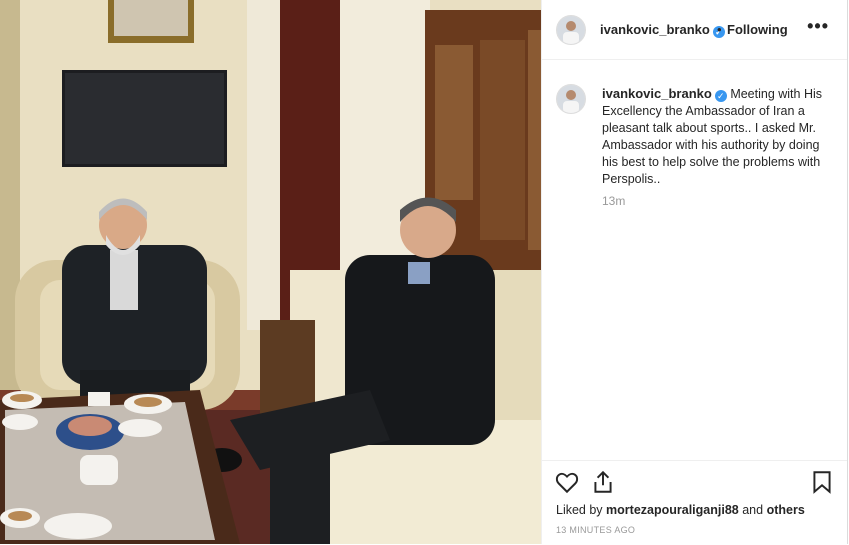  I want to click on following-button: Following, so click(757, 29).